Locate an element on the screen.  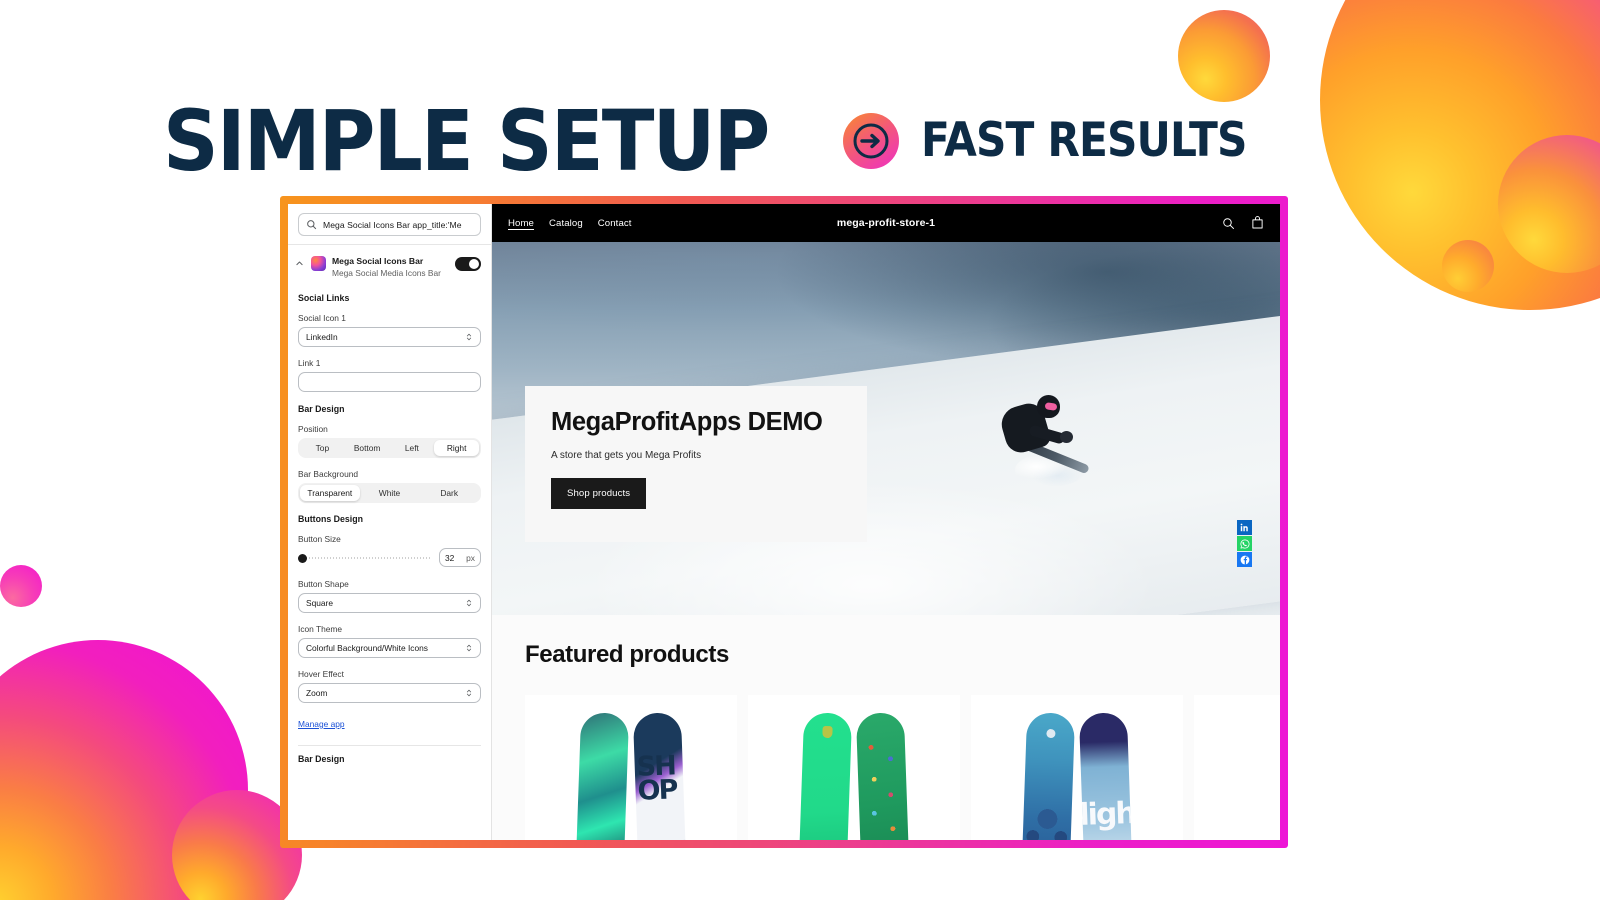
position-segmented-control: Top Bottom Left Right is located at coordinates (389, 448).